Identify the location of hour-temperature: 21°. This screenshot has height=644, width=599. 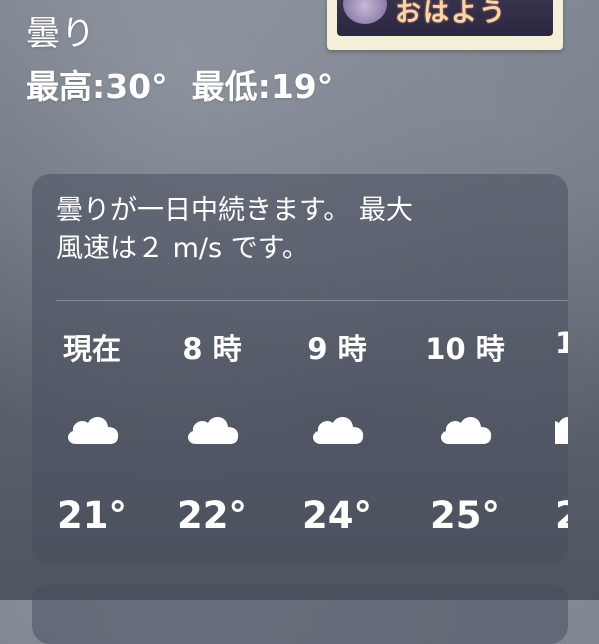
(92, 515).